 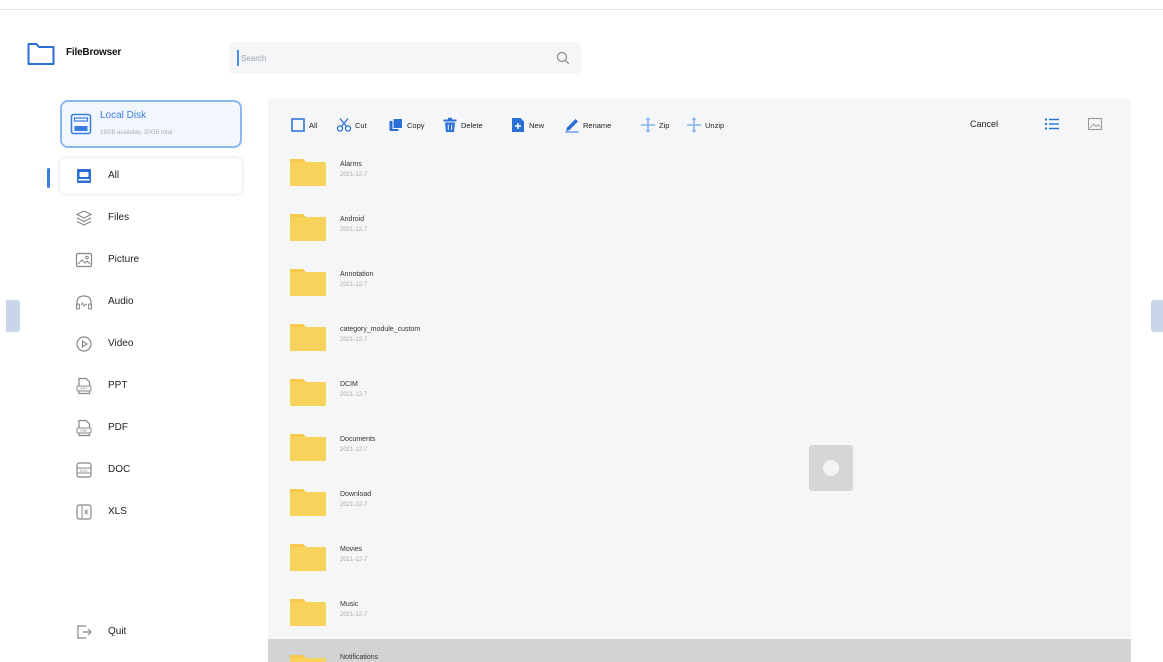 I want to click on file-name: Notifications, so click(x=359, y=657).